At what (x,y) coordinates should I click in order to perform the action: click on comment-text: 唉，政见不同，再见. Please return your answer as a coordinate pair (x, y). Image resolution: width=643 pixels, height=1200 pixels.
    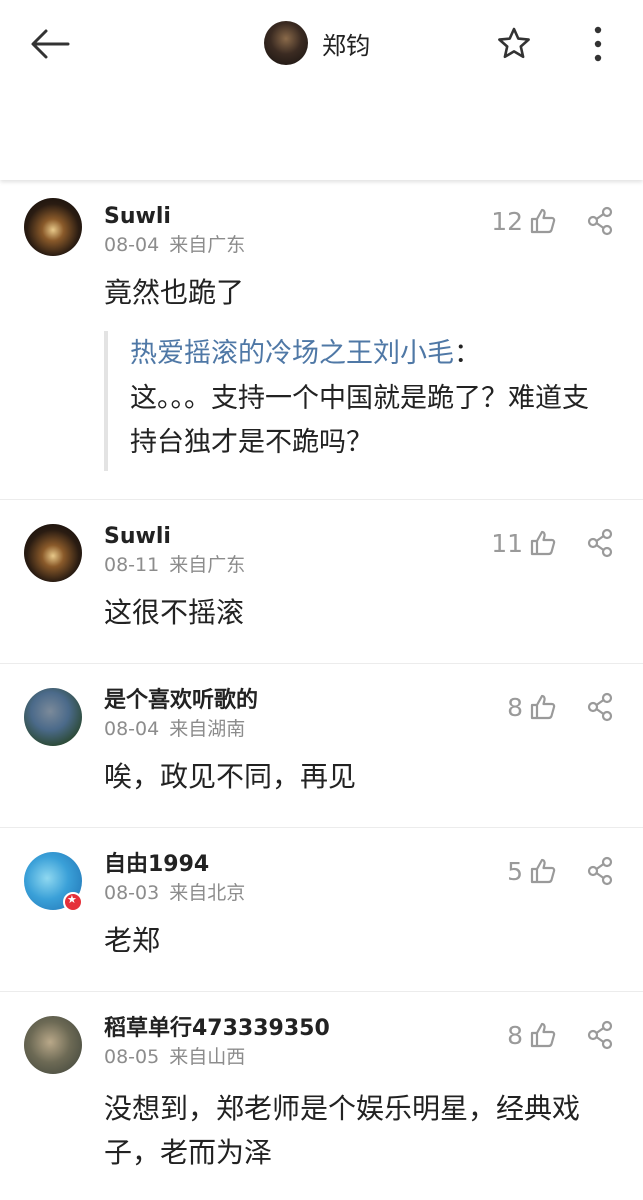
    Looking at the image, I should click on (230, 776).